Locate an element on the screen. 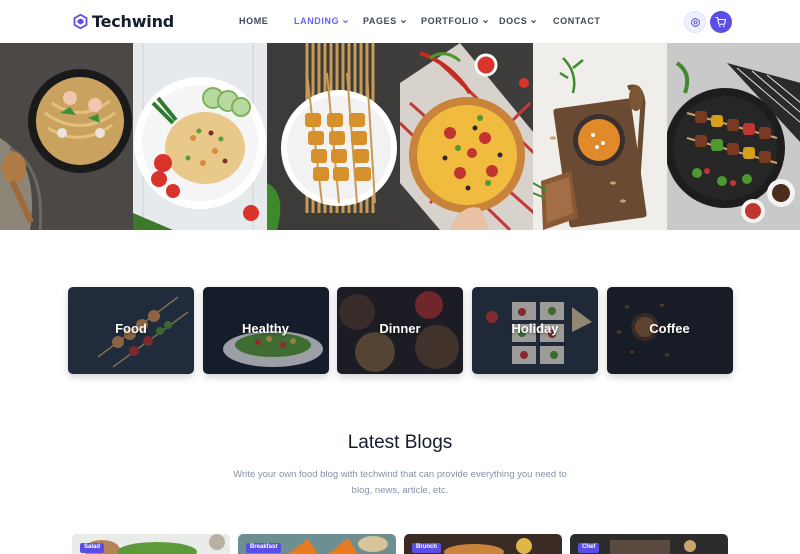 This screenshot has width=800, height=554. cart-button is located at coordinates (721, 22).